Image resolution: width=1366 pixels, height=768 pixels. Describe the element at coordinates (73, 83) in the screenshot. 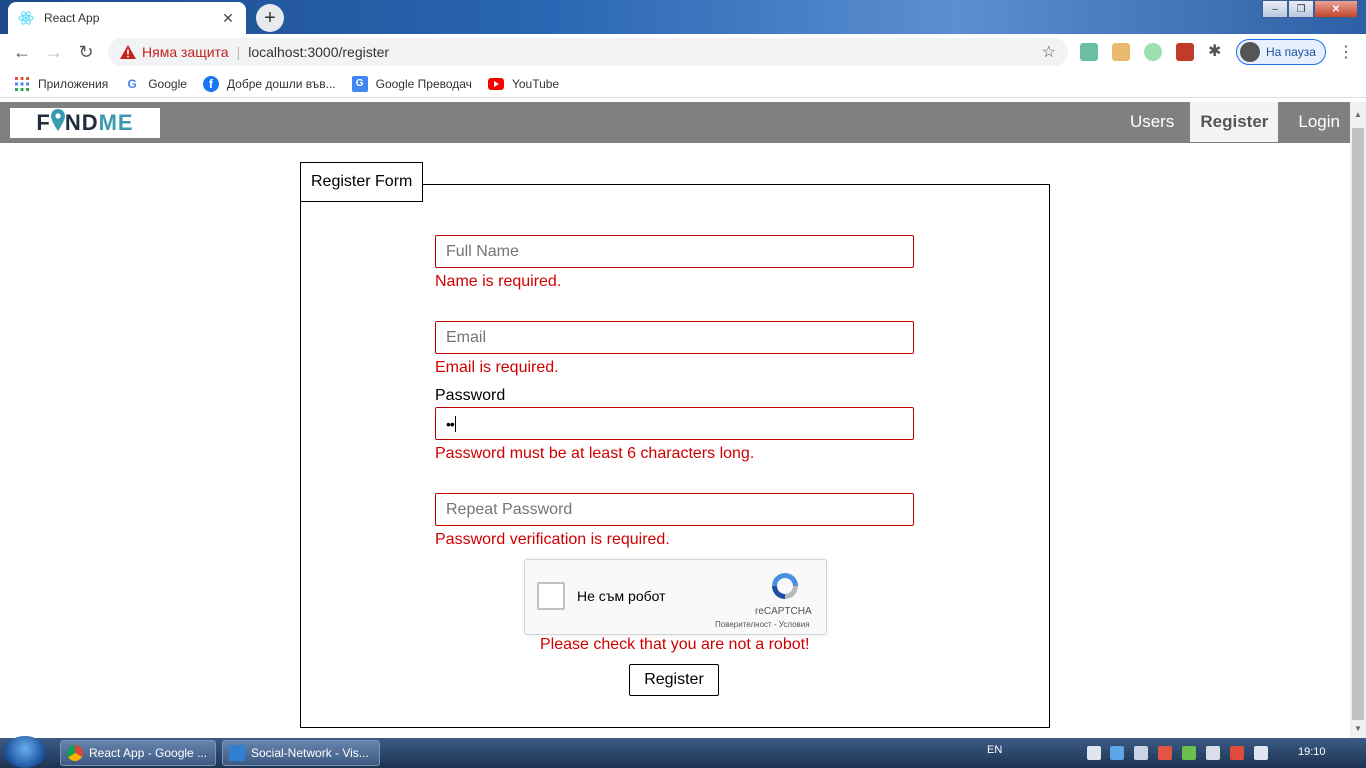

I see `bookmark-label: Приложения` at that location.